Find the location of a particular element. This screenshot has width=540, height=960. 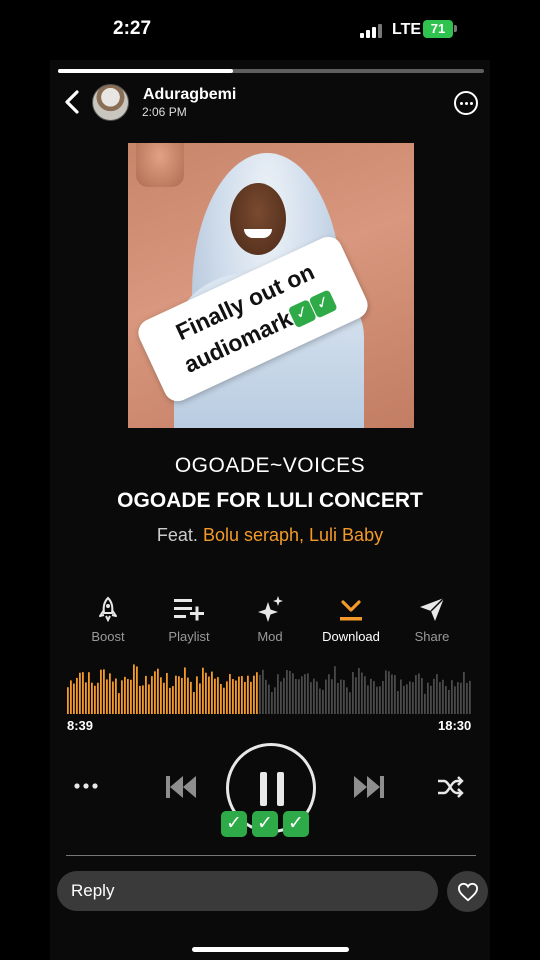

track-title: OGOADE FOR LULI CONCERT is located at coordinates (270, 500).